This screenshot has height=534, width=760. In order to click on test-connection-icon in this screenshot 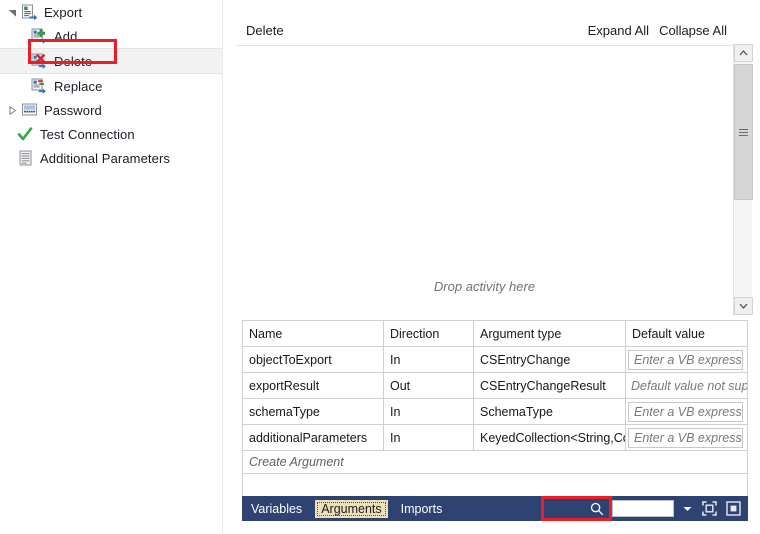, I will do `click(25, 134)`.